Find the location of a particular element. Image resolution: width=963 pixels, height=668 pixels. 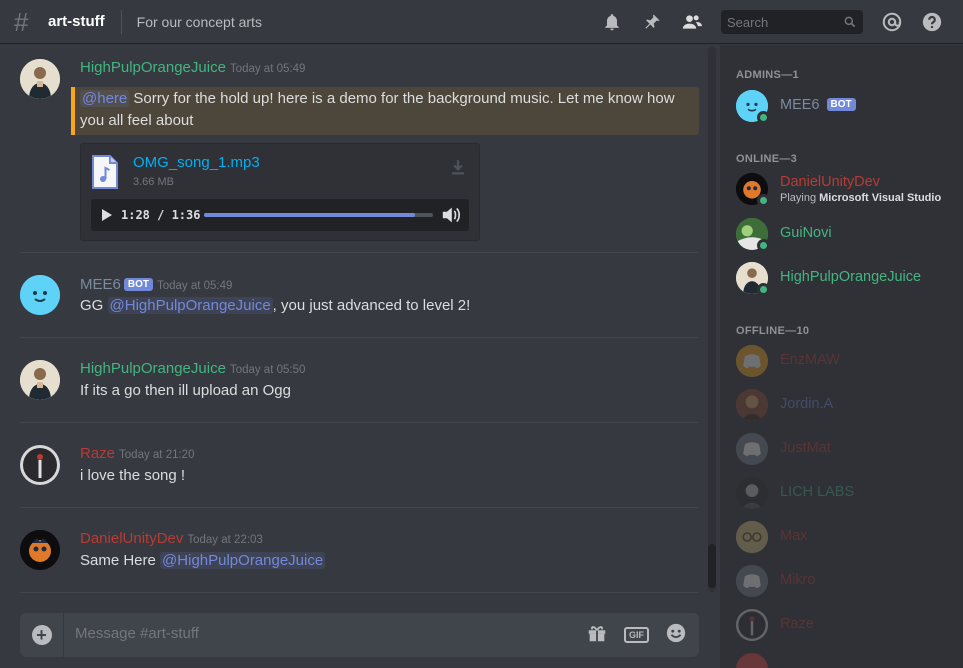

scrollbar-thumb is located at coordinates (712, 566).